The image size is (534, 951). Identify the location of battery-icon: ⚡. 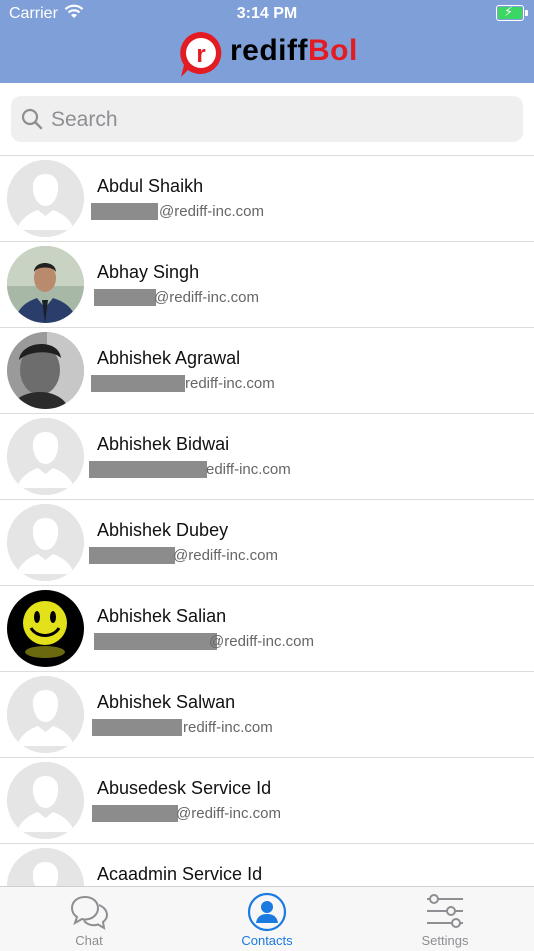
(512, 12).